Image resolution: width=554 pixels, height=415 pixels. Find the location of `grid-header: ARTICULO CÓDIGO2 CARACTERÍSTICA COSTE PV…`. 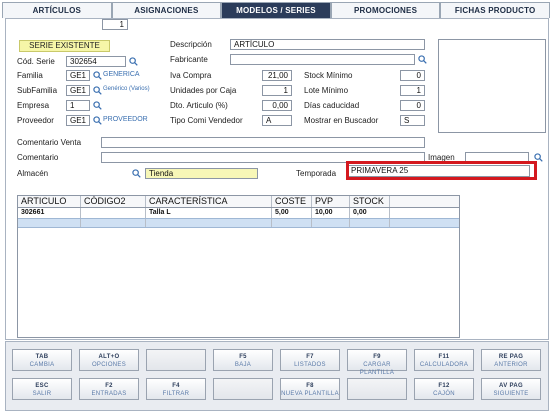

grid-header: ARTICULO CÓDIGO2 CARACTERÍSTICA COSTE PV… is located at coordinates (238, 202).